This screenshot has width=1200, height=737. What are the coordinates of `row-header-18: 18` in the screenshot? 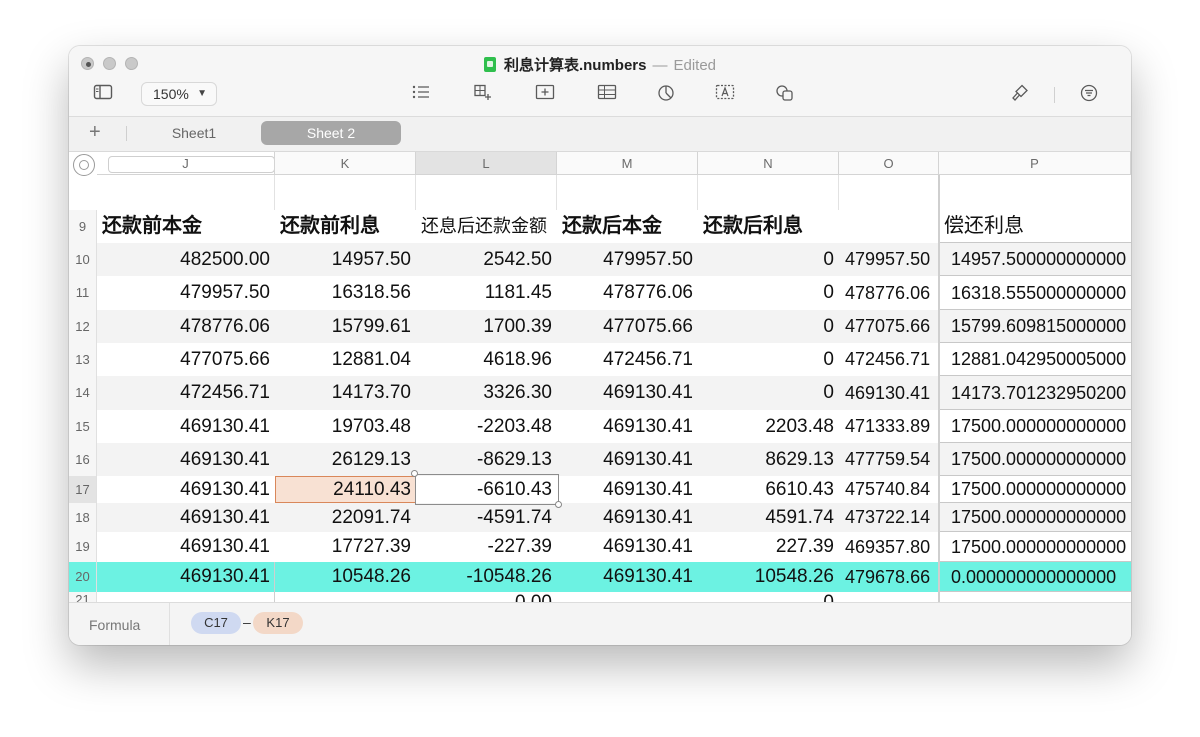 It's located at (83, 517).